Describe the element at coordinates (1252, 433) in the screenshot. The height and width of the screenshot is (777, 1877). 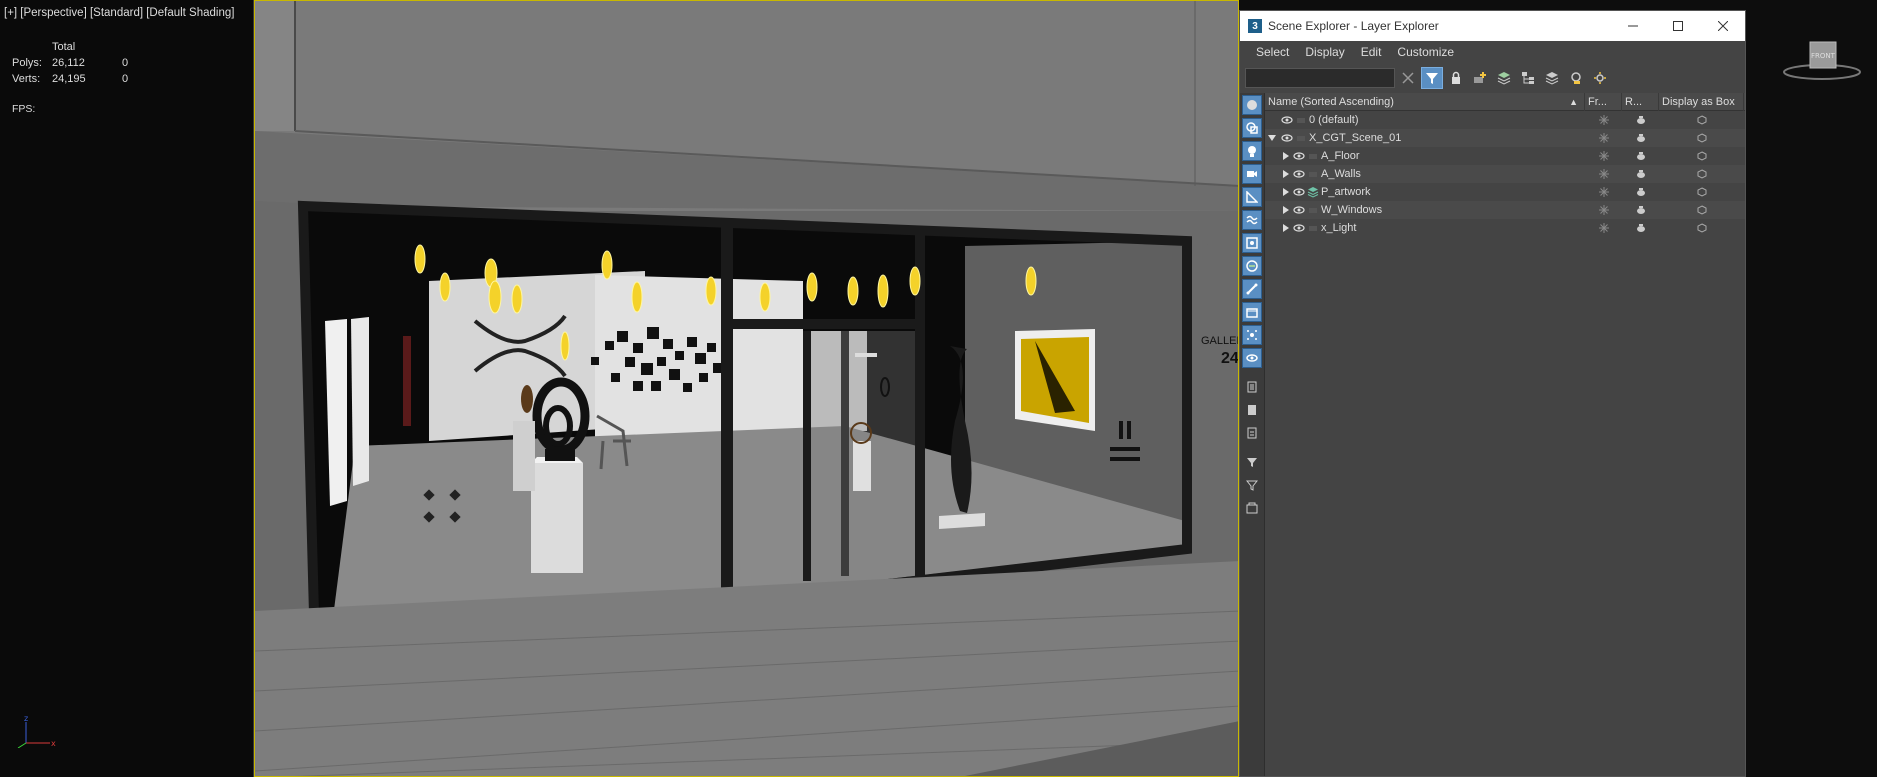
I see `display-invert-button` at that location.